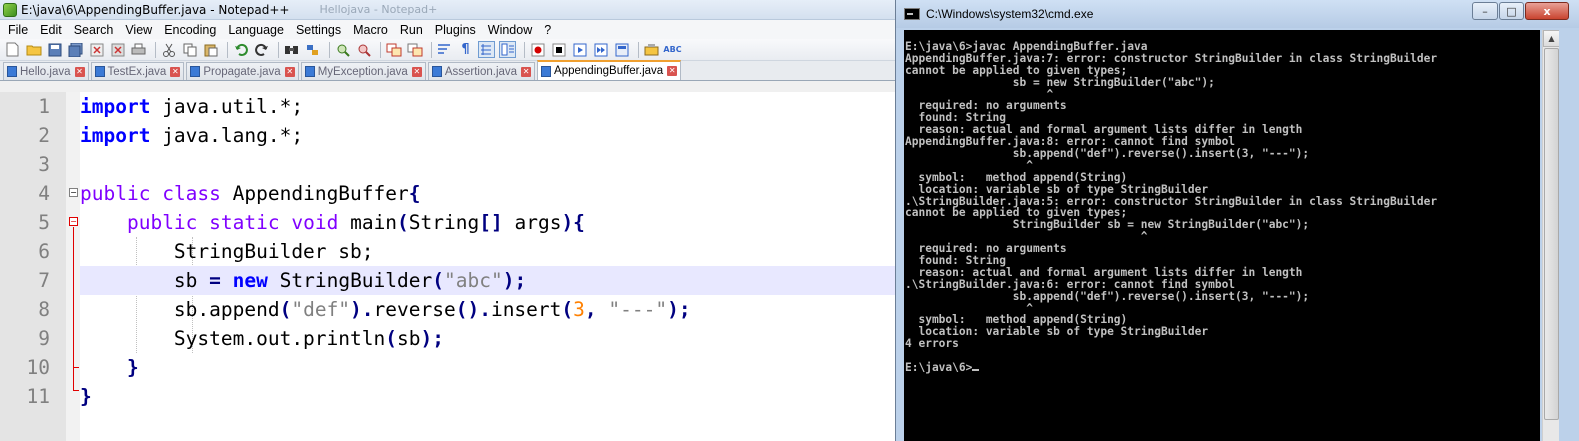  I want to click on undo-icon, so click(240, 49).